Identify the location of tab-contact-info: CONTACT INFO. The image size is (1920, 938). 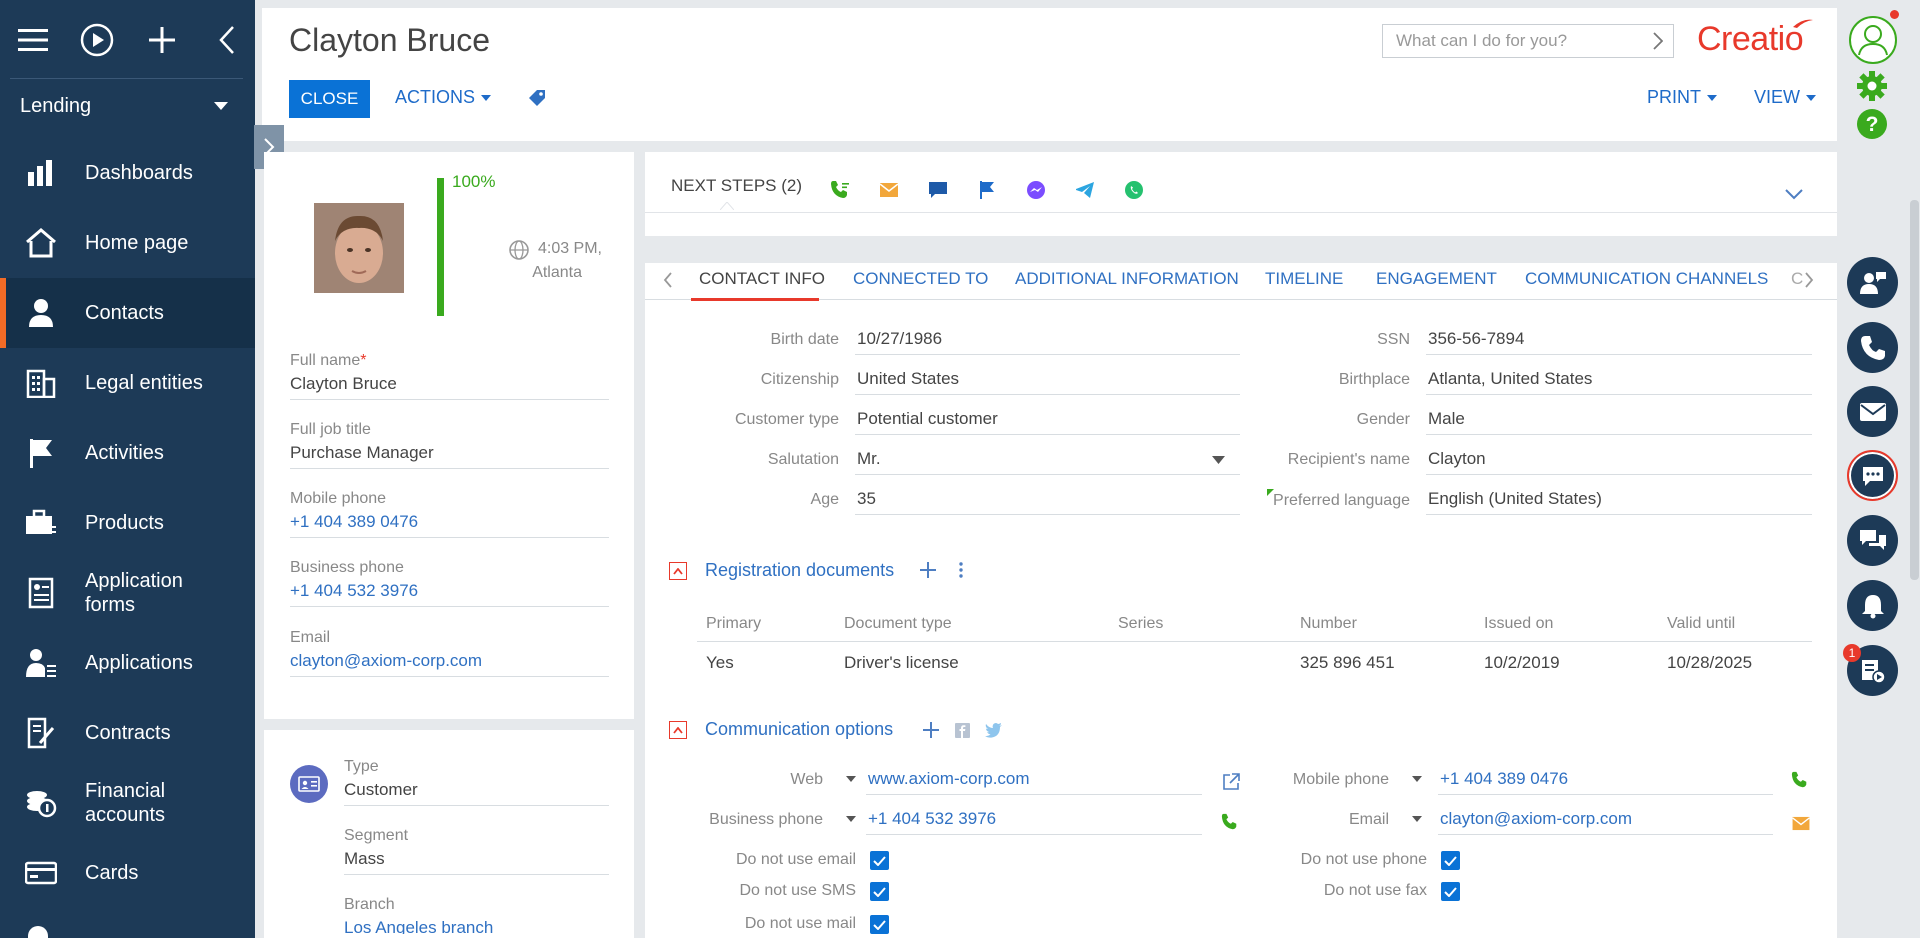
(762, 279).